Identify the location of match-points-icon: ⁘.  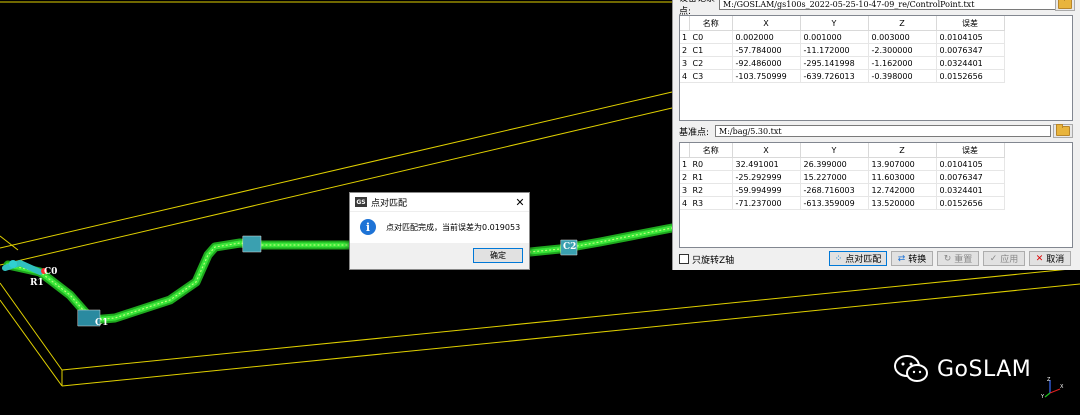
(838, 258).